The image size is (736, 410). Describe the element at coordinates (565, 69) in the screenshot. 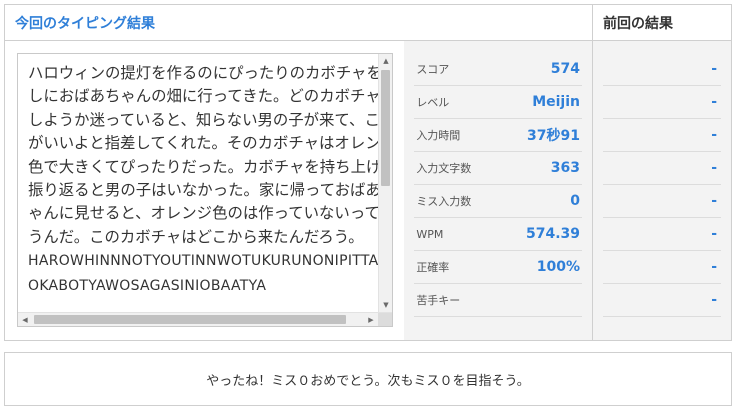

I see `stat-value: 574` at that location.